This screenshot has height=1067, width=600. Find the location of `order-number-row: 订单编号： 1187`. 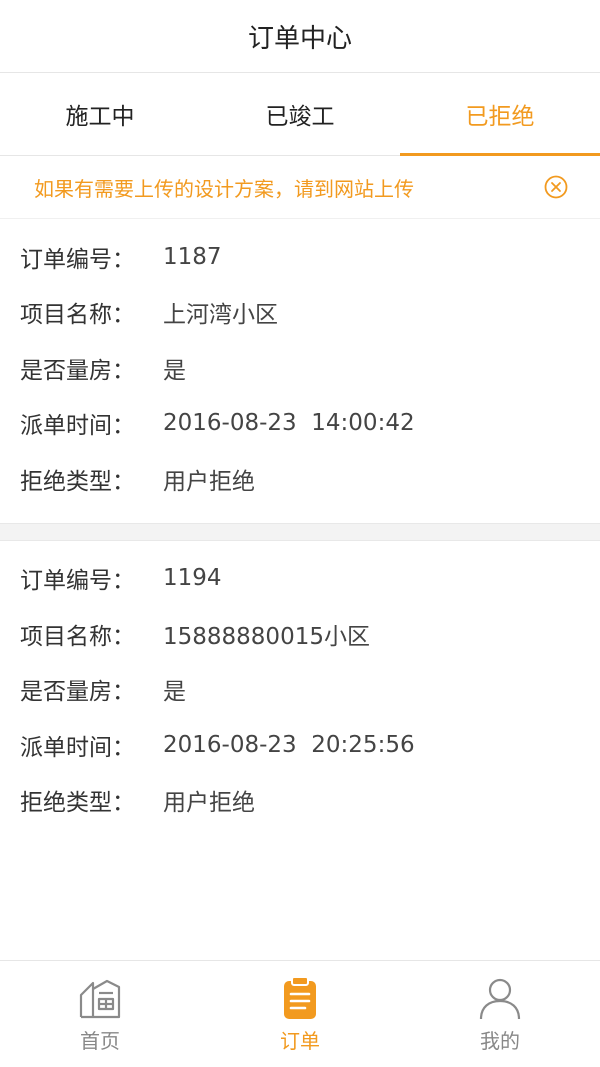

order-number-row: 订单编号： 1187 is located at coordinates (300, 257).